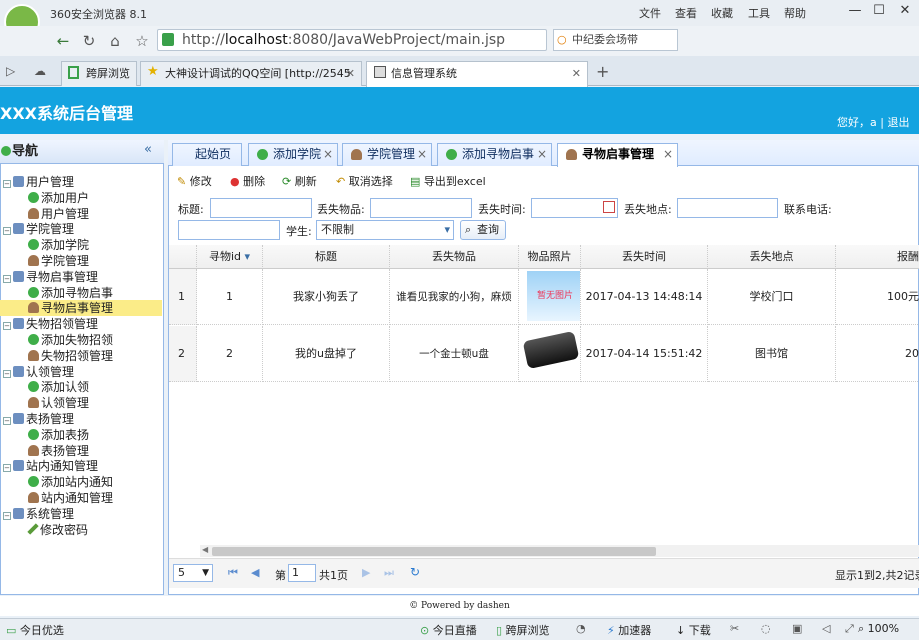  I want to click on restore-icon: ⤢, so click(849, 629).